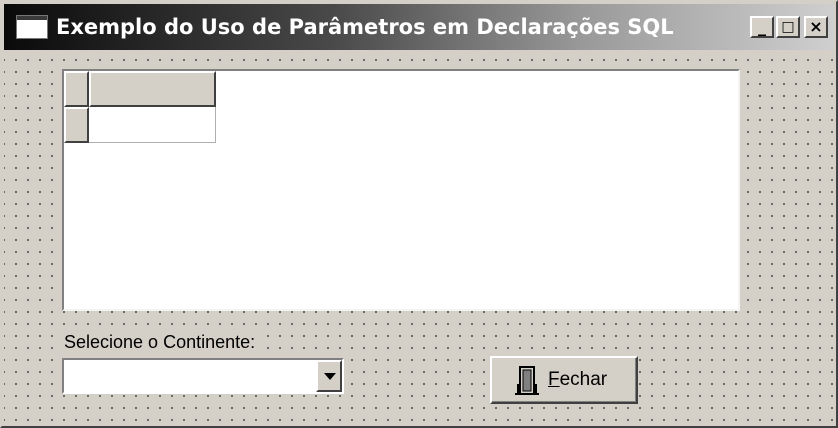 The image size is (838, 428). What do you see at coordinates (554, 379) in the screenshot?
I see `fechar-accelerator: F` at bounding box center [554, 379].